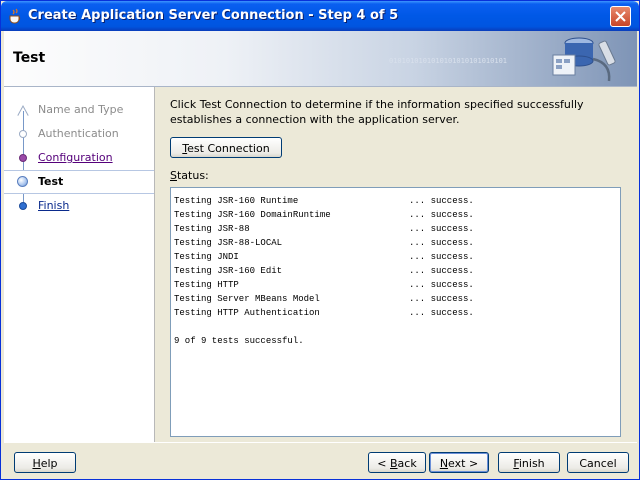 The image size is (640, 480). I want to click on java-cup-icon, so click(15, 16).